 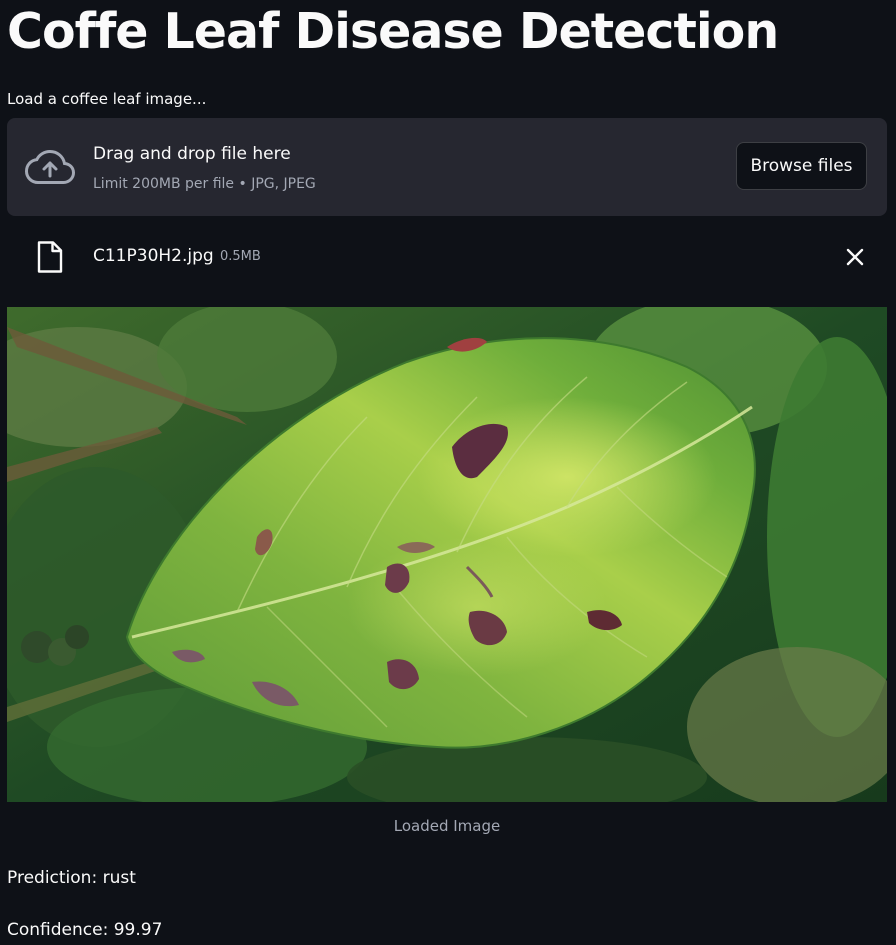 I want to click on uploaded-file-row: C11P30H2.jpg 0.5MB, so click(x=447, y=257).